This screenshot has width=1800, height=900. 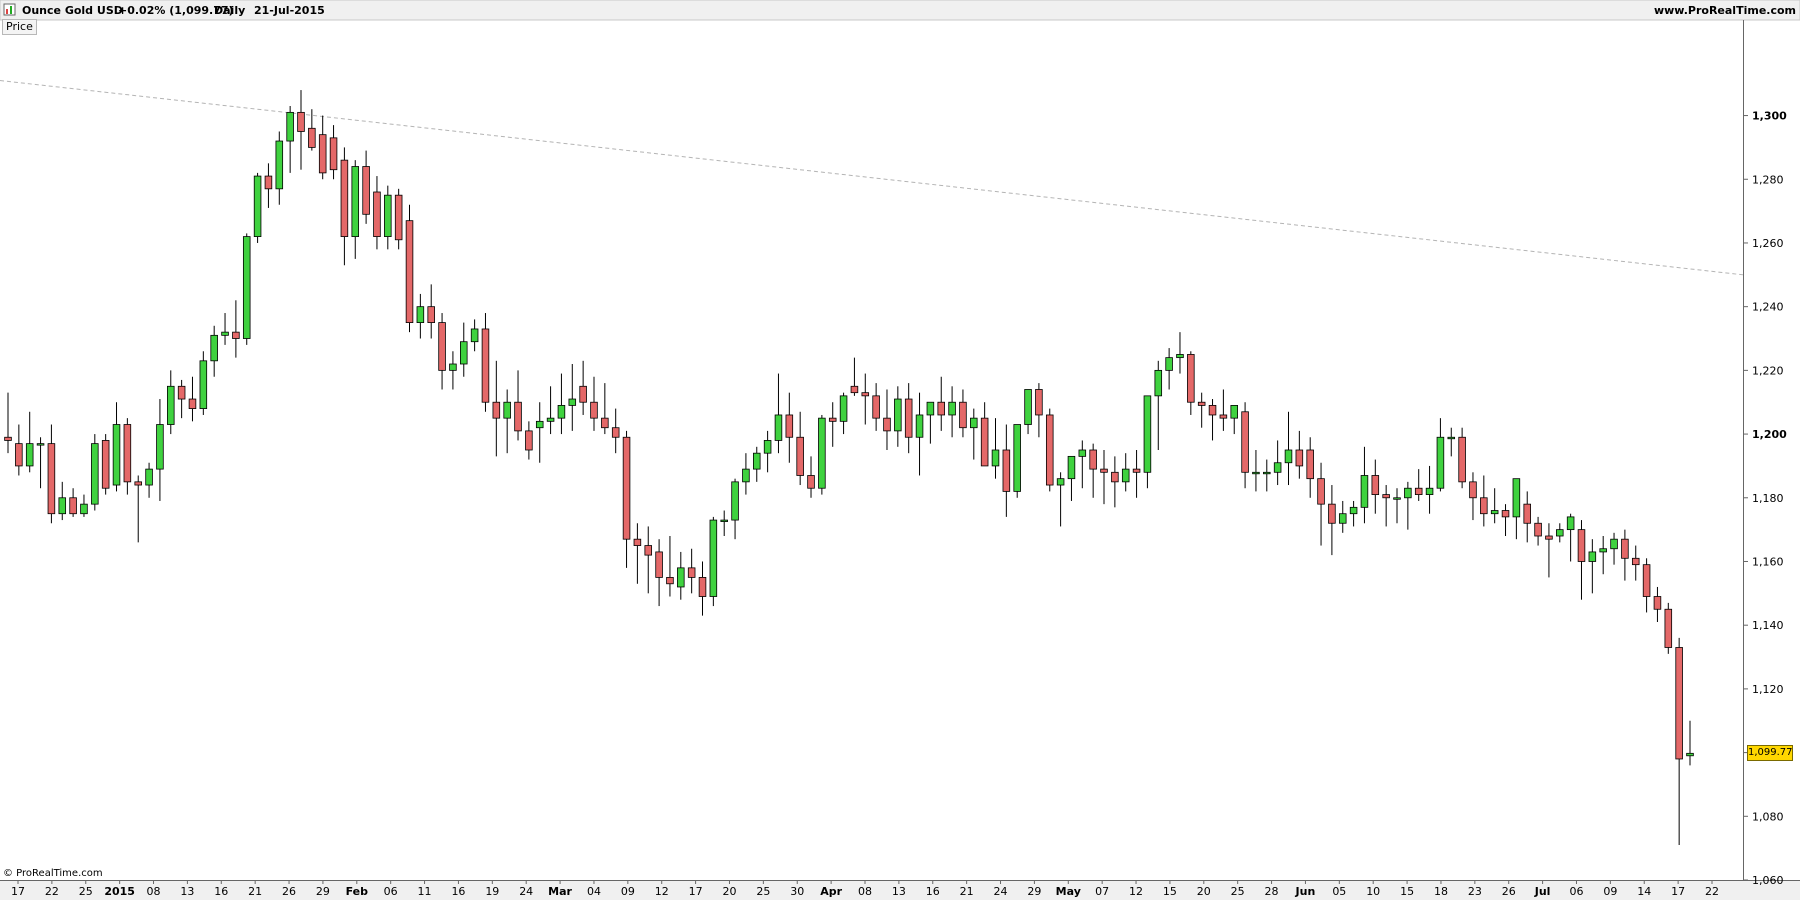 What do you see at coordinates (865, 891) in the screenshot?
I see `date-tick-label: 08` at bounding box center [865, 891].